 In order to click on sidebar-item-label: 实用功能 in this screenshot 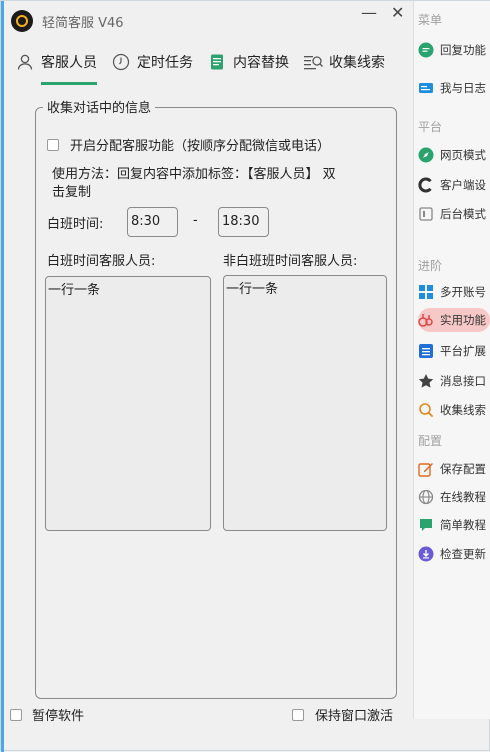, I will do `click(463, 320)`.